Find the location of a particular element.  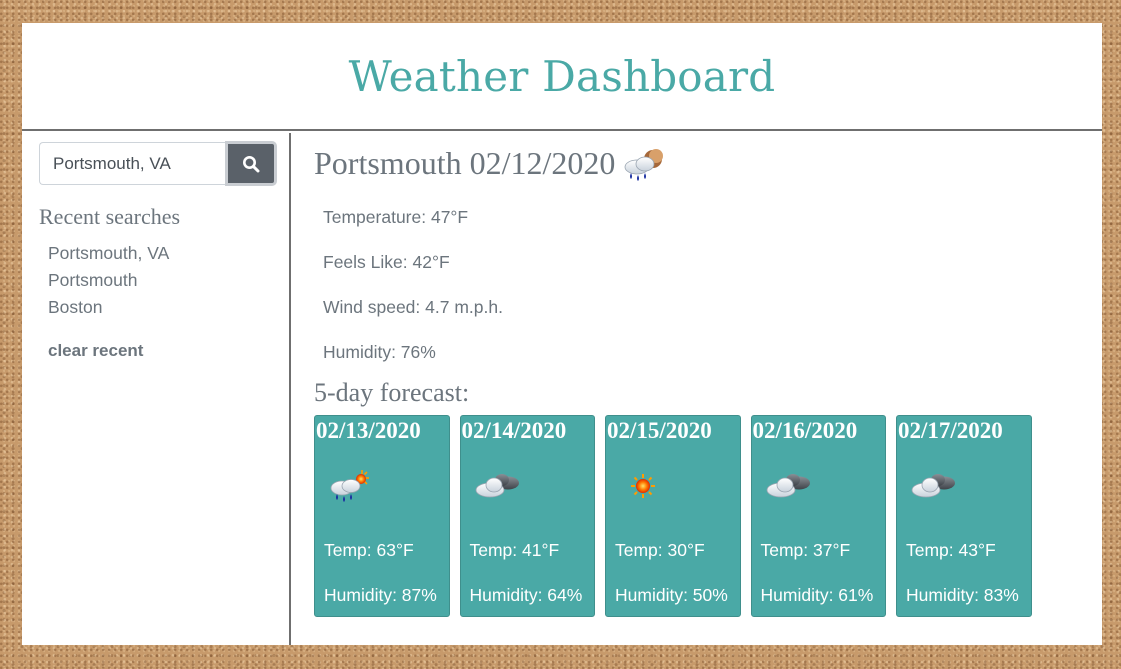

forecast-date: 02/17/2020 is located at coordinates (950, 430).